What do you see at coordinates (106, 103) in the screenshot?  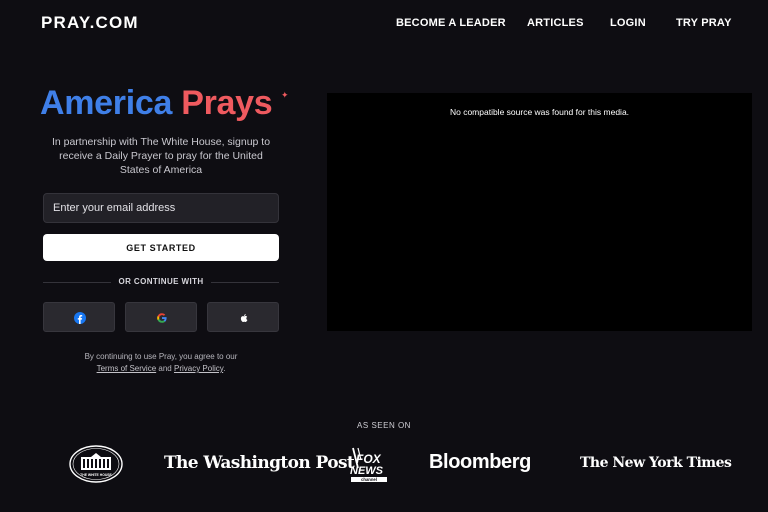 I see `hero-title-america: America` at bounding box center [106, 103].